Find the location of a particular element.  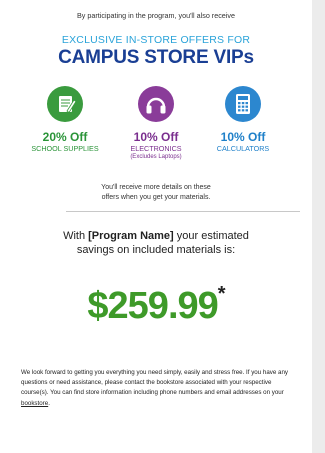

savings-amount-value: $259.99 is located at coordinates (152, 306).